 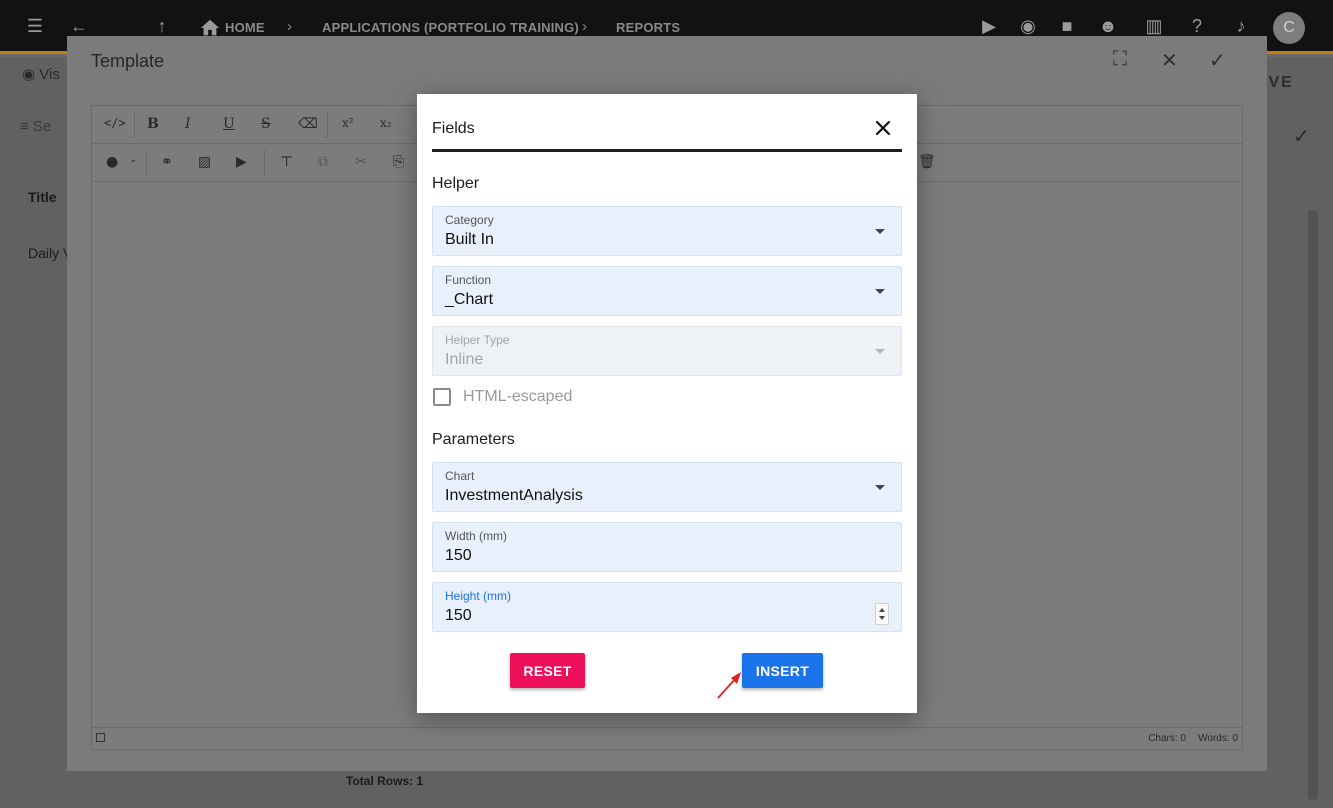 What do you see at coordinates (667, 291) in the screenshot?
I see `function-select: Function _Chart` at bounding box center [667, 291].